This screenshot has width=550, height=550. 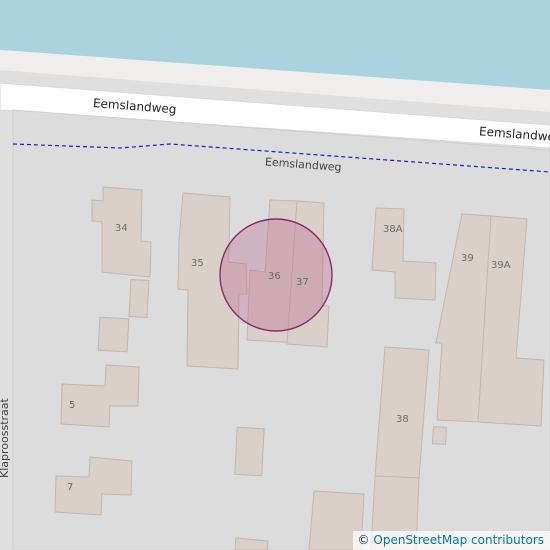 I want to click on house-number-5: 5, so click(x=72, y=405).